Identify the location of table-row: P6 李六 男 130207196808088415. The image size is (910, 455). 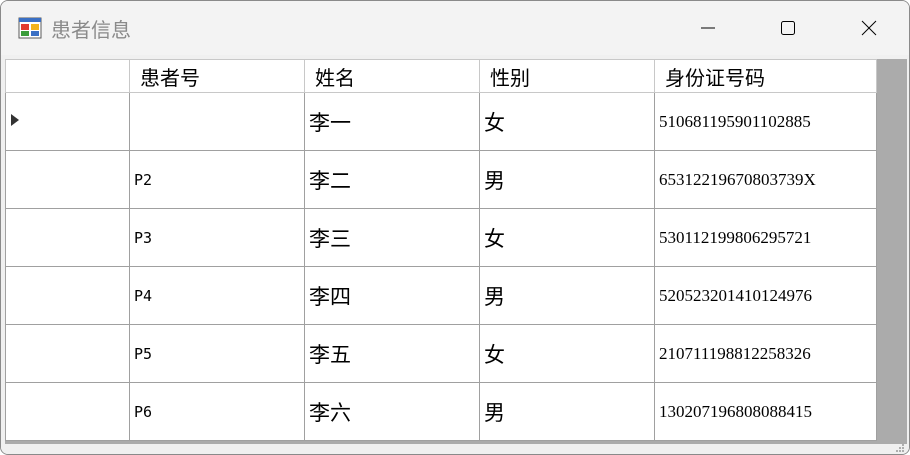
(441, 411).